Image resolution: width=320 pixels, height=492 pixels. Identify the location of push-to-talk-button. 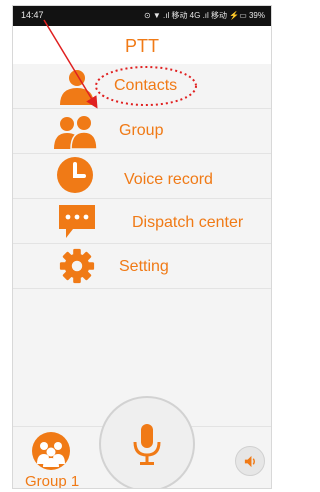
(147, 442).